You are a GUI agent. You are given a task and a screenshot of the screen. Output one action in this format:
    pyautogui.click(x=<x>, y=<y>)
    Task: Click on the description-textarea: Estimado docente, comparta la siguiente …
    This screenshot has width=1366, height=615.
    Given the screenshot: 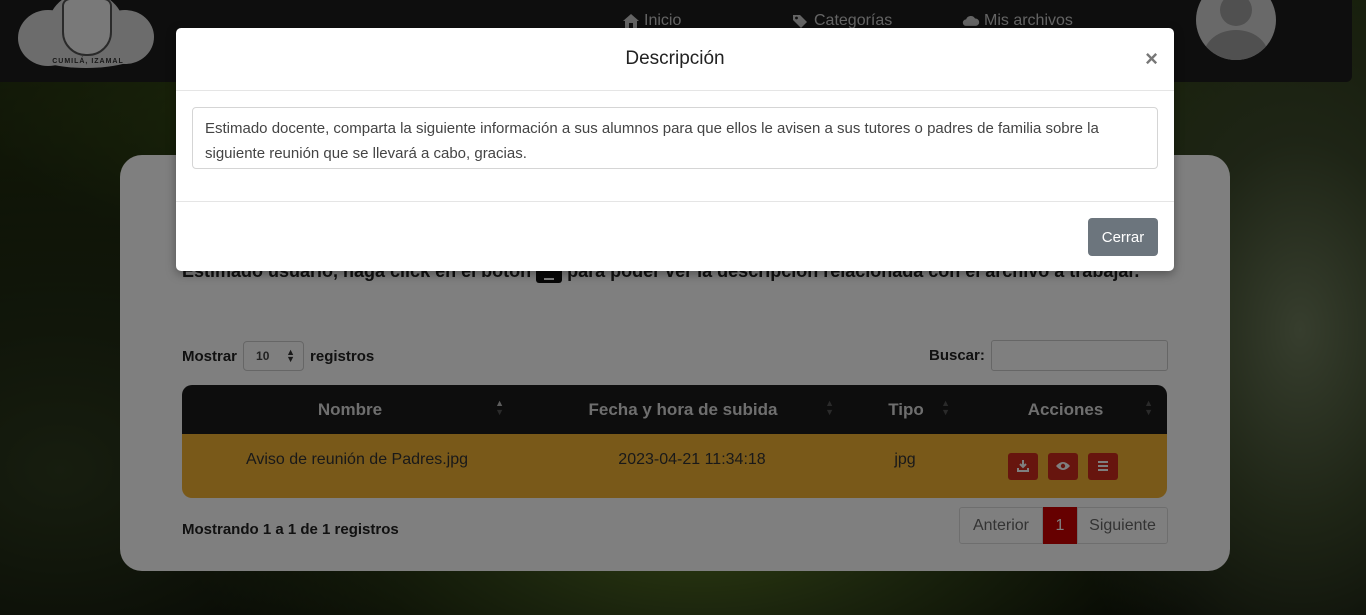 What is the action you would take?
    pyautogui.click(x=675, y=138)
    